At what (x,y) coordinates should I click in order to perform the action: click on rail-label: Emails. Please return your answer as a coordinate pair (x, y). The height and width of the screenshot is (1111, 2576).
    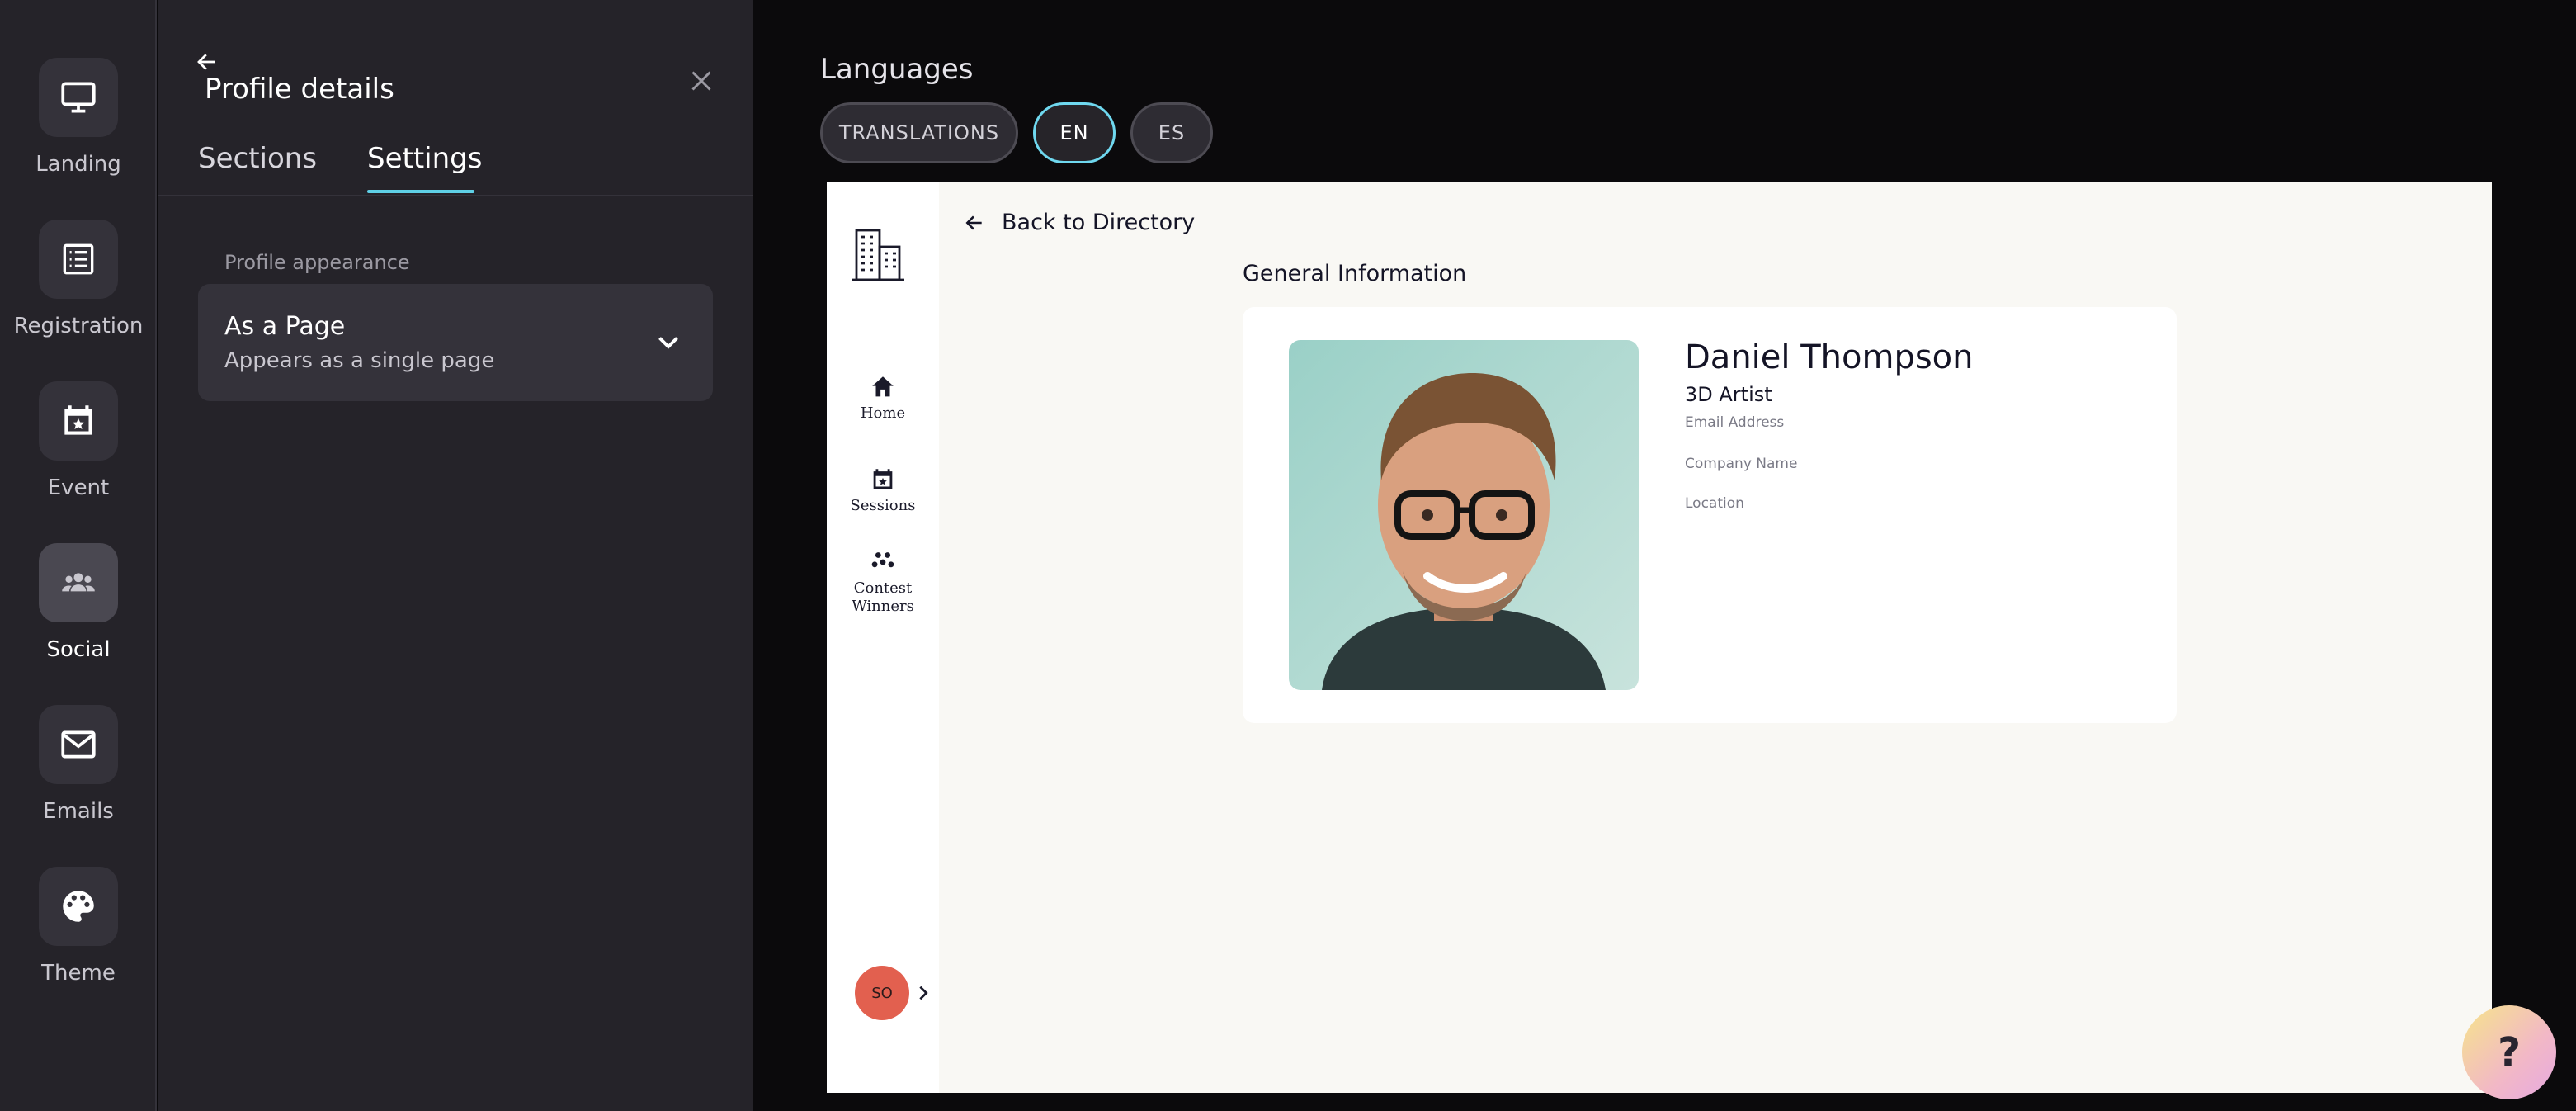
    Looking at the image, I should click on (78, 811).